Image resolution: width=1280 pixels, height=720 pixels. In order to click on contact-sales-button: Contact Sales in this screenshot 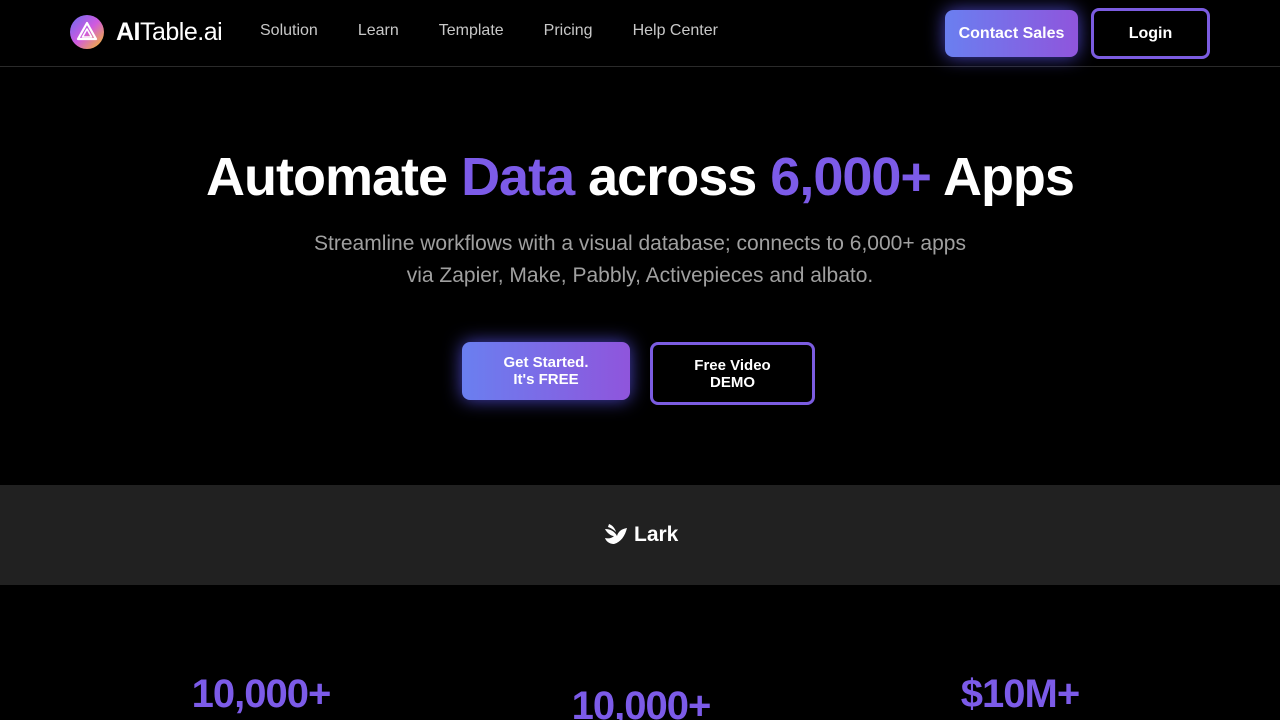, I will do `click(1011, 33)`.